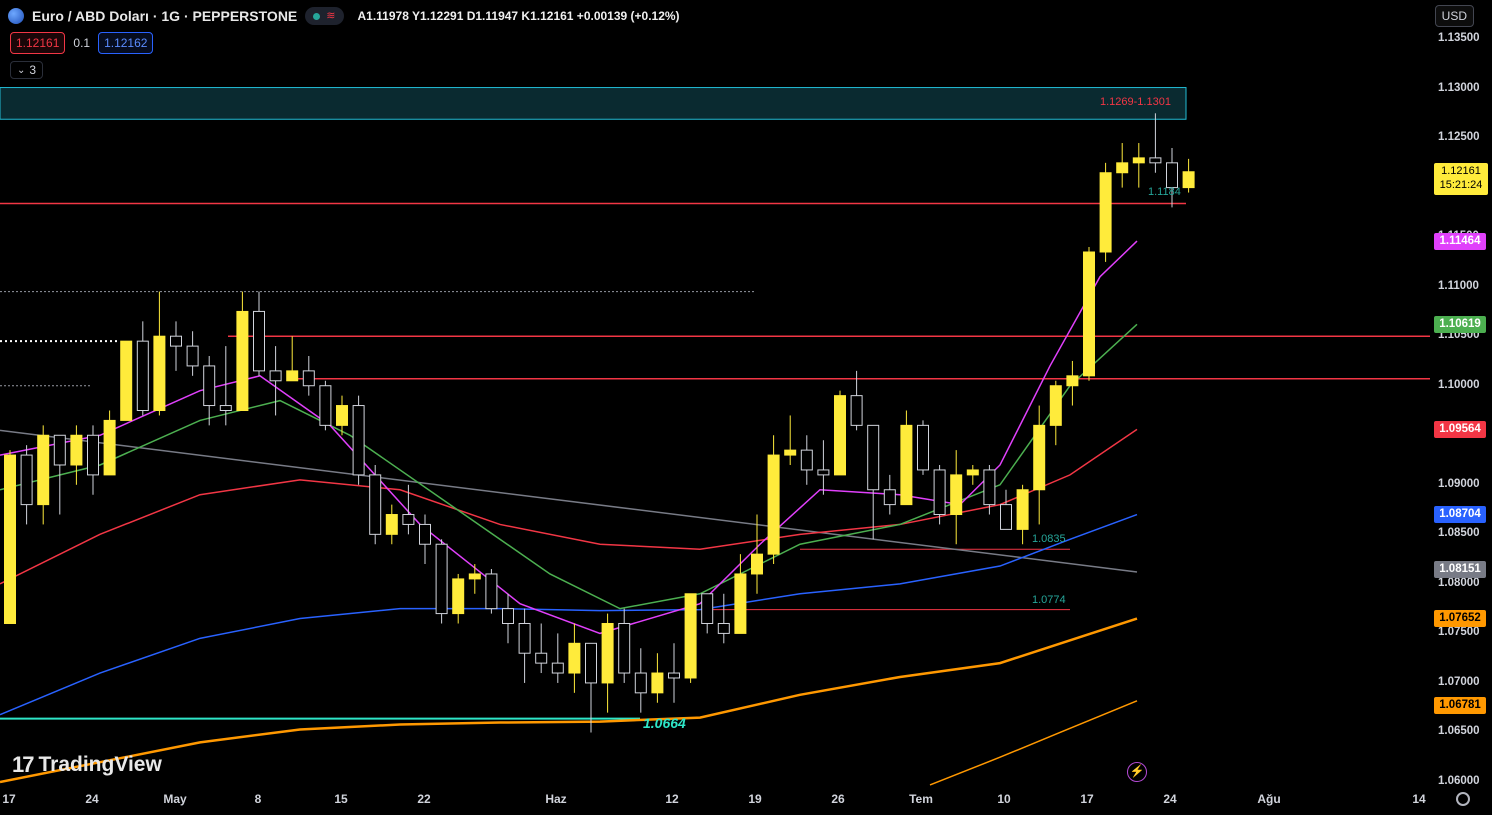  I want to click on tv-logo-icon: 17, so click(23, 764).